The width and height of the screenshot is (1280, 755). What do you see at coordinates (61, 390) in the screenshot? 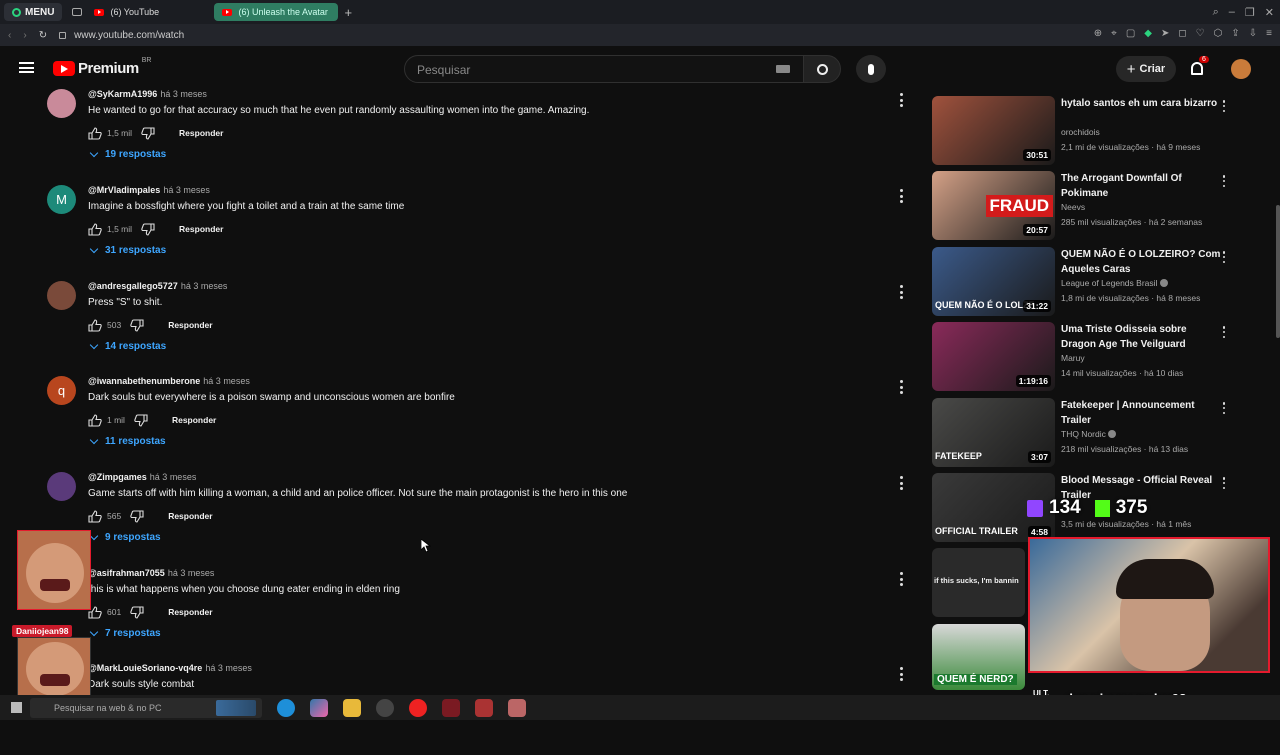
I see `commenter-avatar: q` at bounding box center [61, 390].